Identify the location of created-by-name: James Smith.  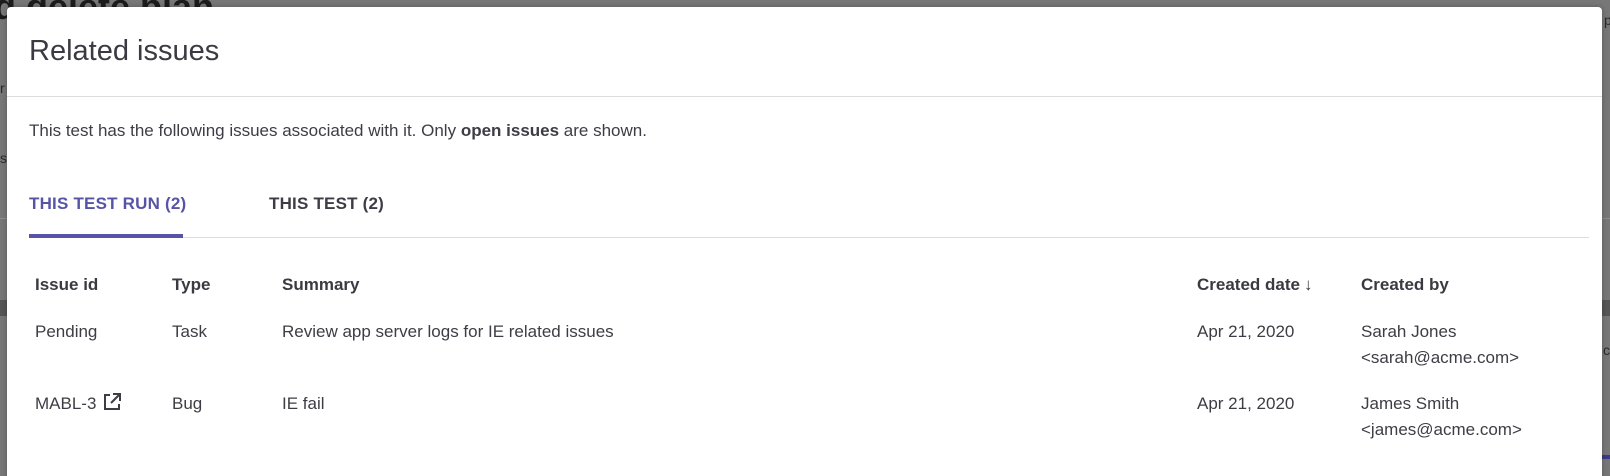
(1410, 403).